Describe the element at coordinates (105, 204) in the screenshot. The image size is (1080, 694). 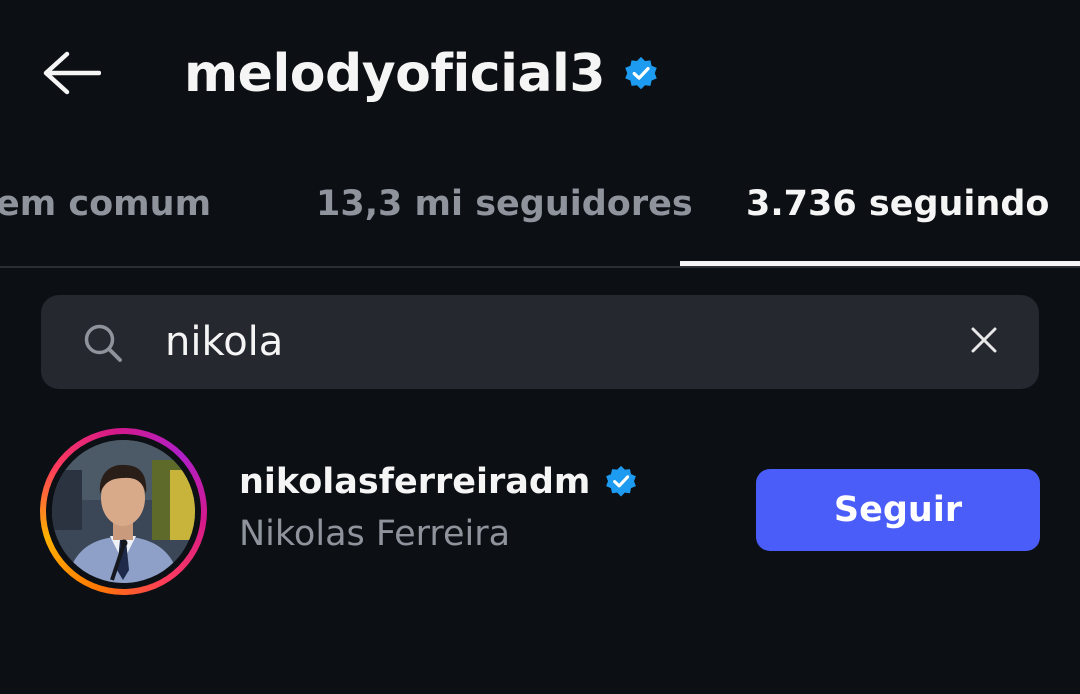
I see `tab-mutual: em comum` at that location.